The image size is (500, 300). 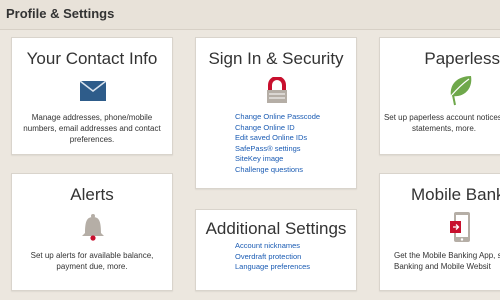 What do you see at coordinates (93, 91) in the screenshot?
I see `envelope-icon` at bounding box center [93, 91].